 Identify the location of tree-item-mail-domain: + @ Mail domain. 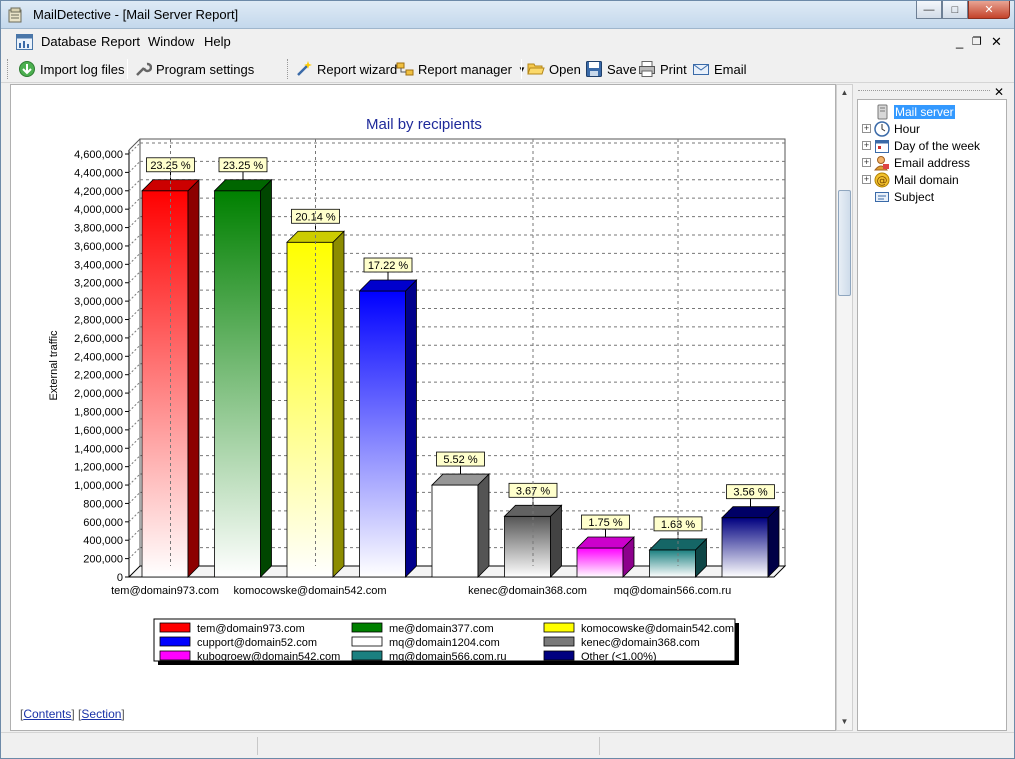
(908, 179).